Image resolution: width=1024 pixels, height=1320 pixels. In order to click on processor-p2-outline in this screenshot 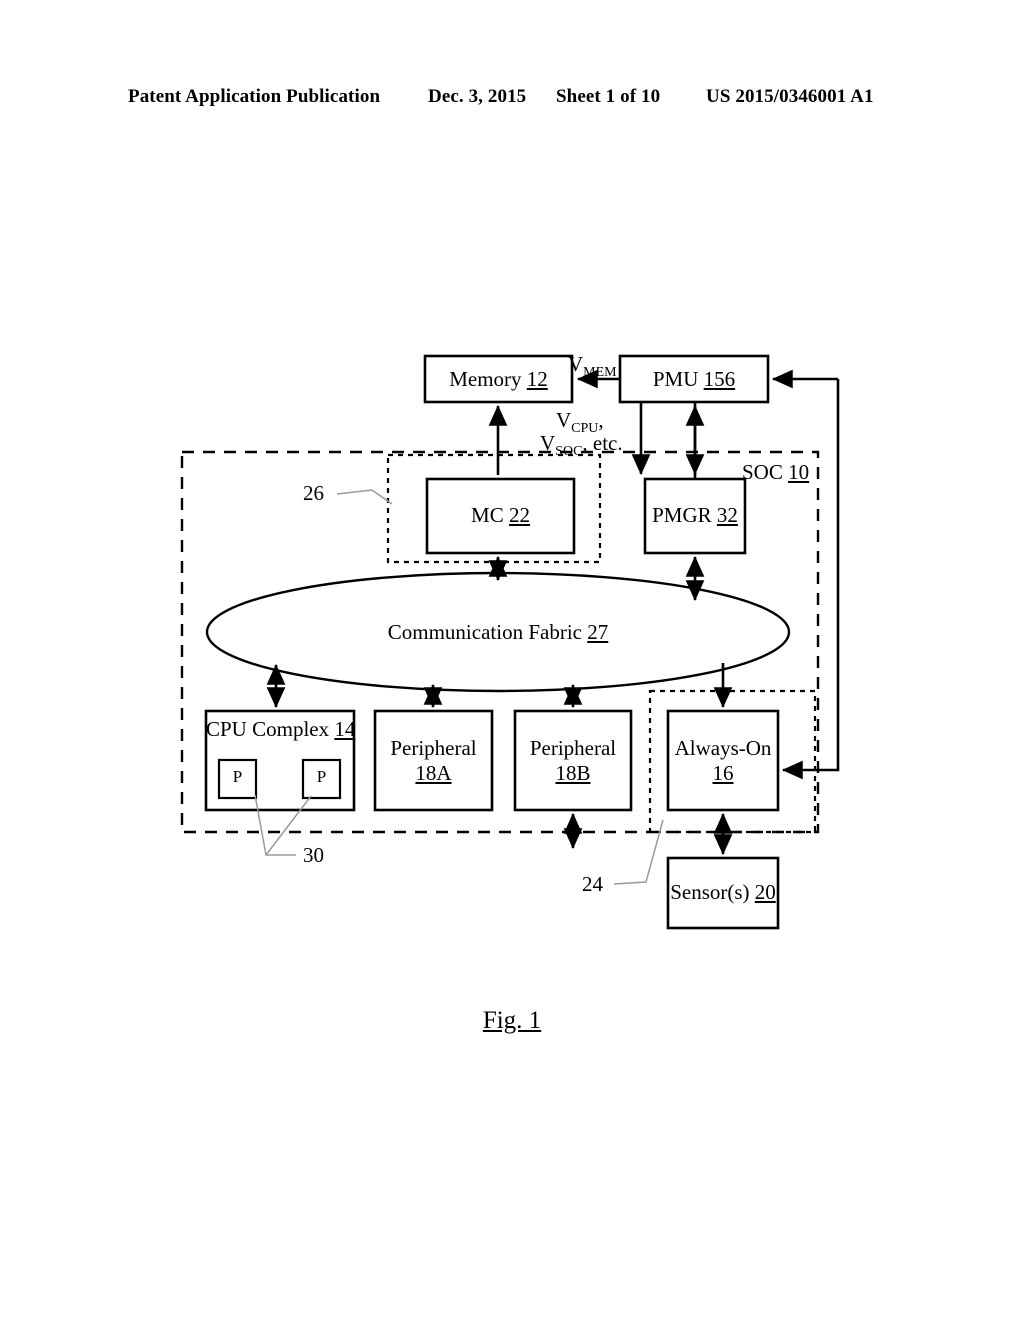, I will do `click(321, 779)`.